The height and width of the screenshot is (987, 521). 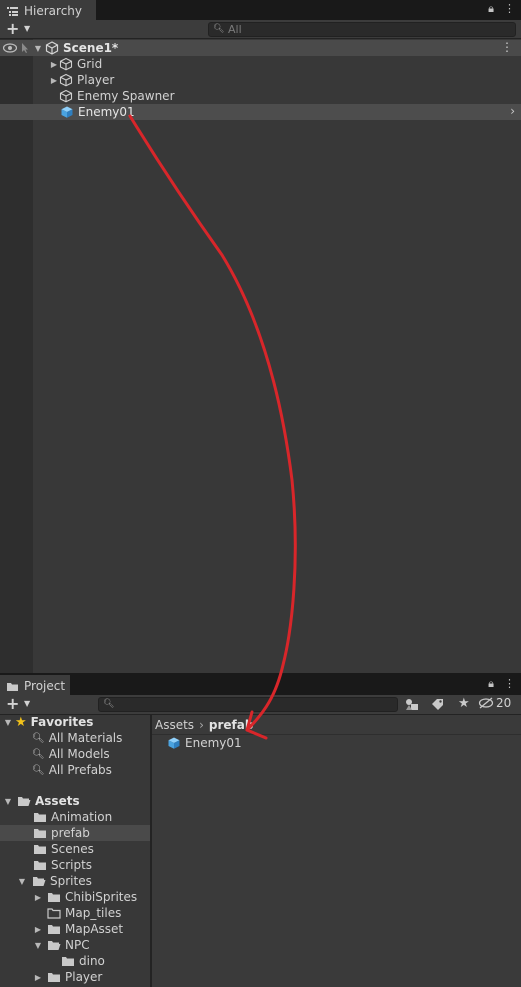 I want to click on folder-dino: dino, so click(x=83, y=961).